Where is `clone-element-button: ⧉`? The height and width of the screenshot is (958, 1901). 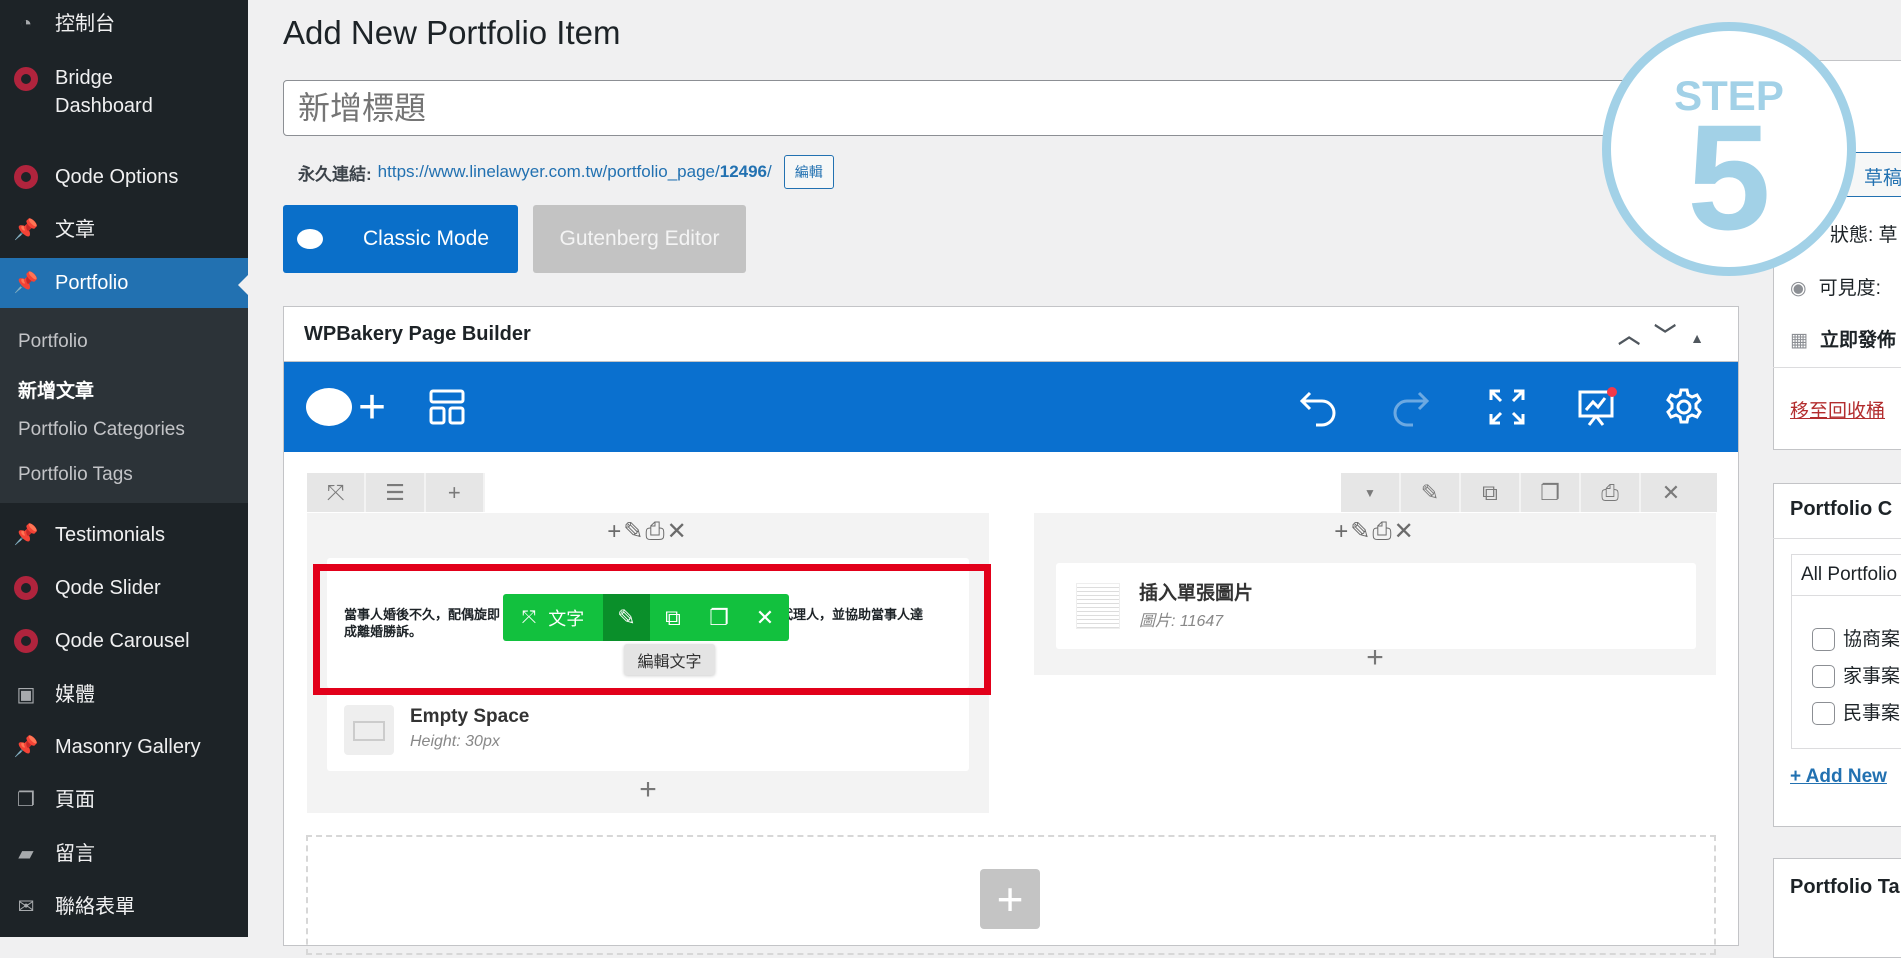
clone-element-button: ⧉ is located at coordinates (673, 617).